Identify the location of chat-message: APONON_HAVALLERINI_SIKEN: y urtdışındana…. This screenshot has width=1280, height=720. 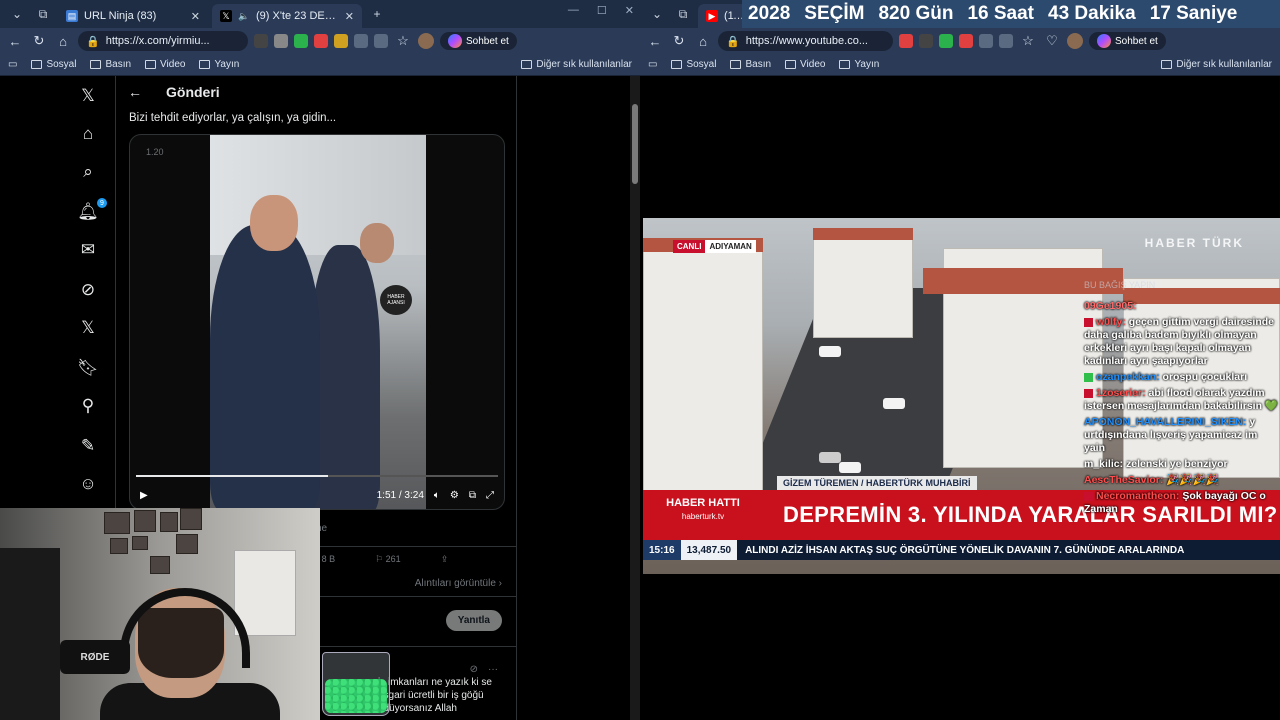
(1181, 435).